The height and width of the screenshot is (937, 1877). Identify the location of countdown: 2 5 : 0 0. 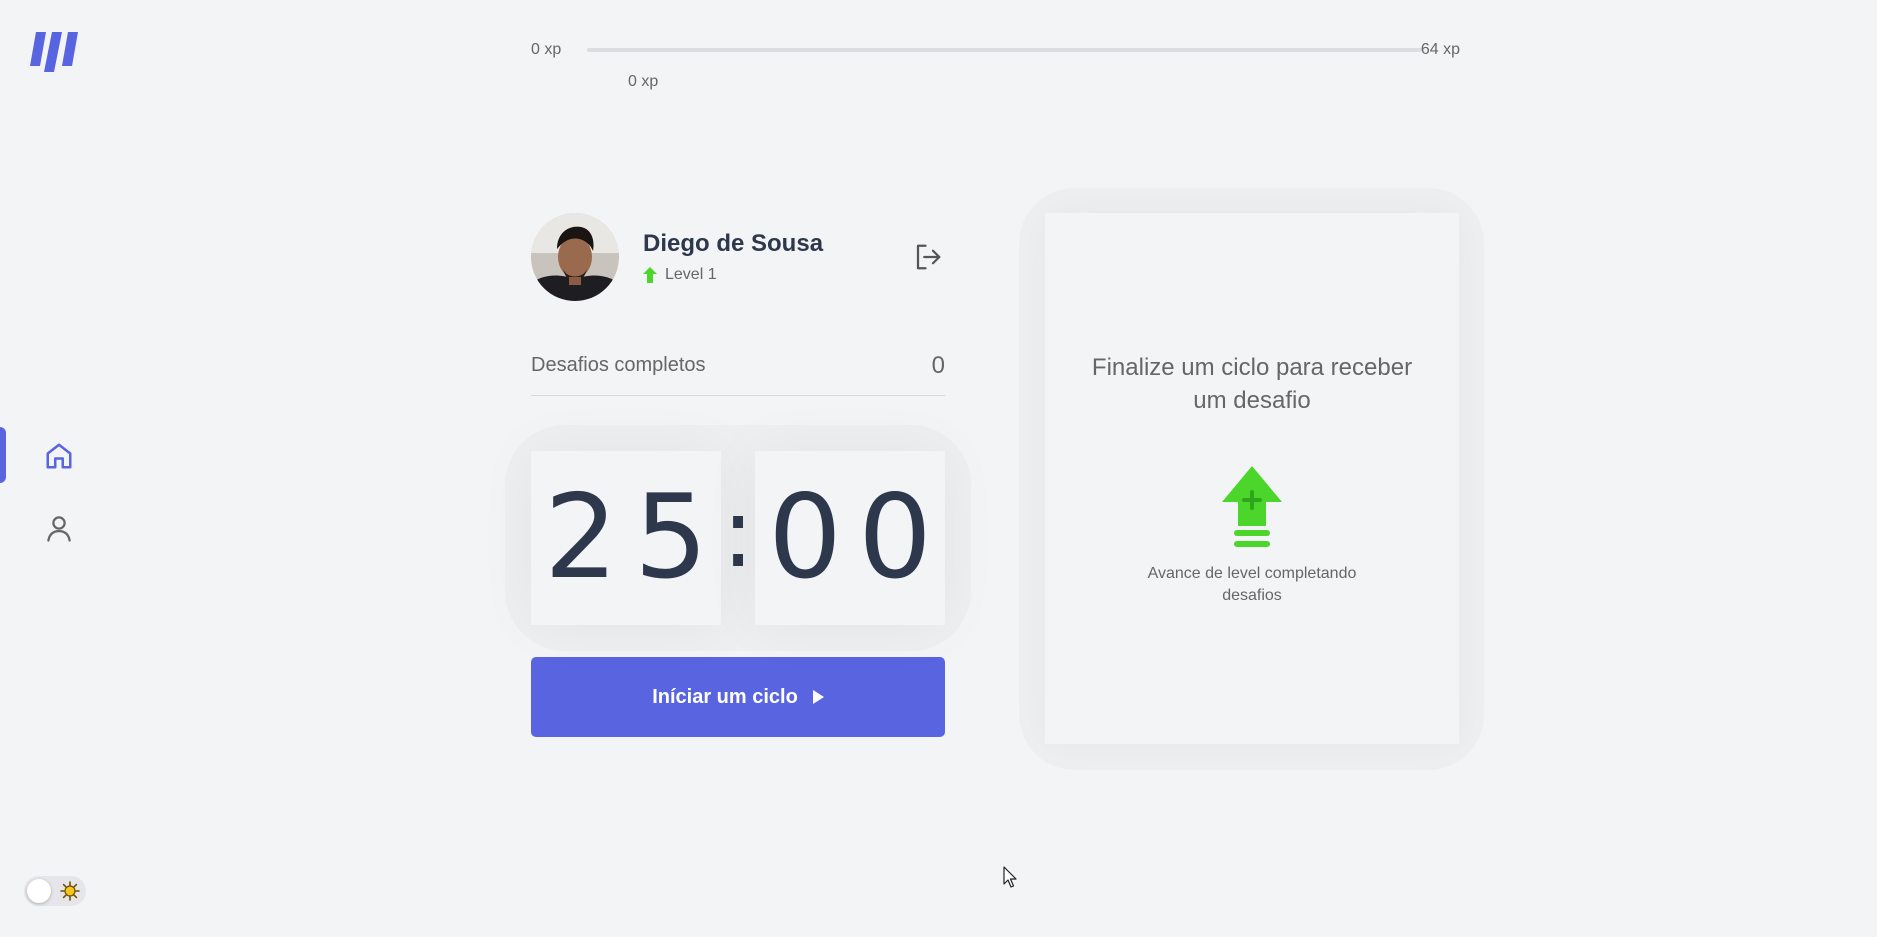
(738, 538).